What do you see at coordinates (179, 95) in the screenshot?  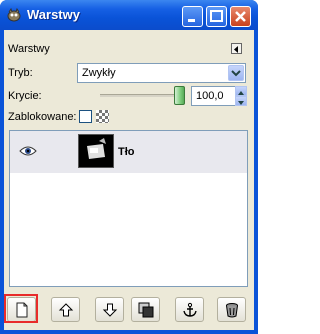 I see `opacity-slider-thumb` at bounding box center [179, 95].